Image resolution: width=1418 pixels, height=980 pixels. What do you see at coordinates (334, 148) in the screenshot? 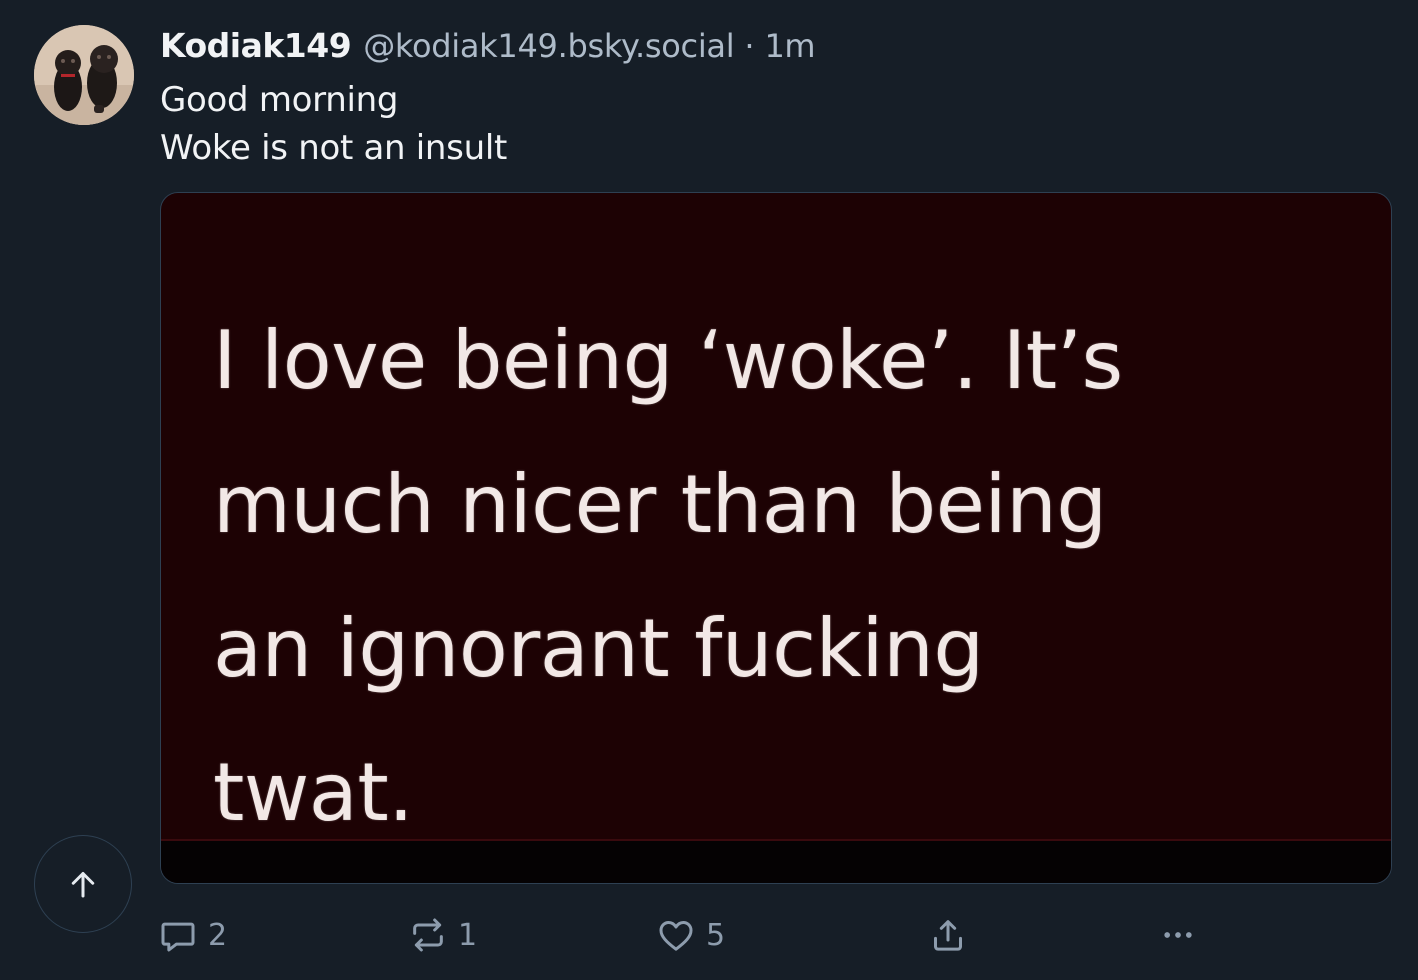
I see `post-text-line: Woke is not an insult` at bounding box center [334, 148].